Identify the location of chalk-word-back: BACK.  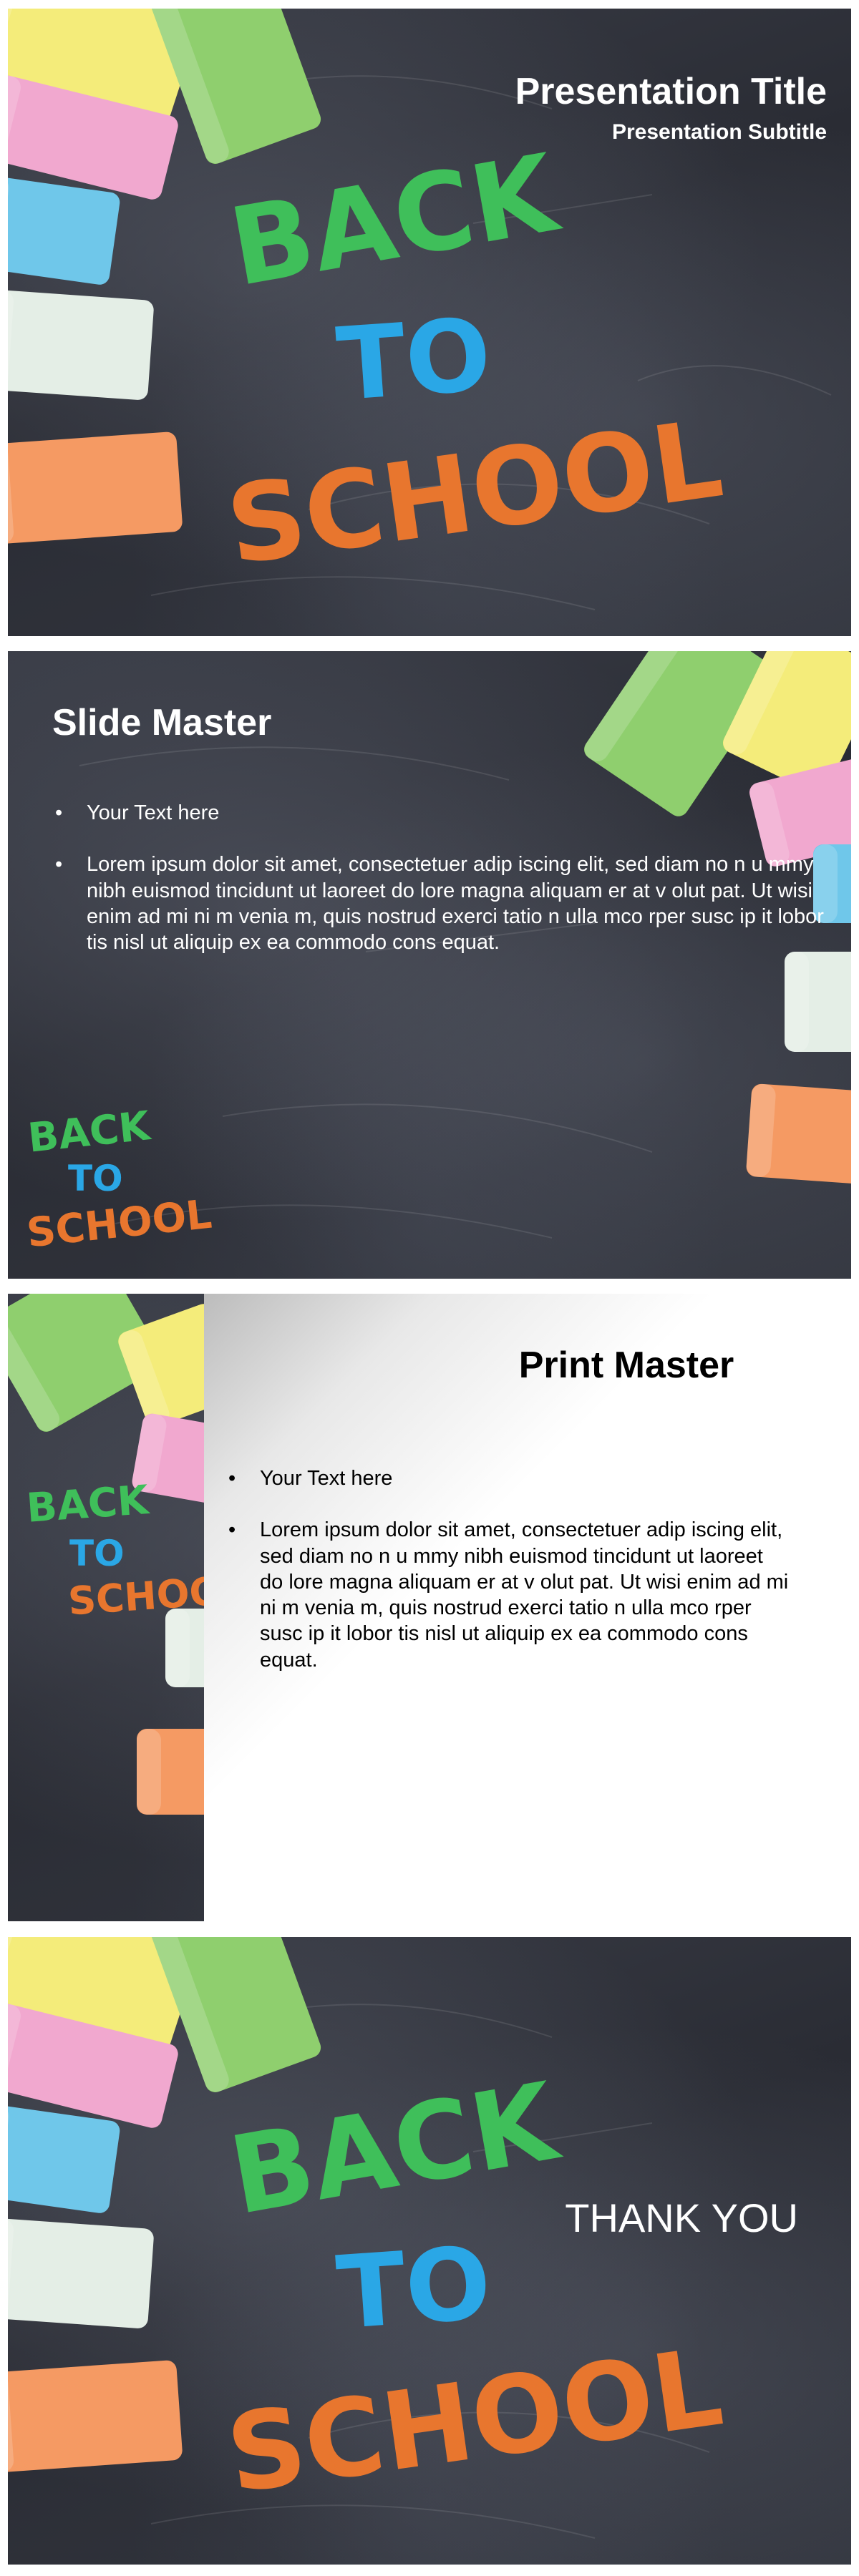
(87, 1504).